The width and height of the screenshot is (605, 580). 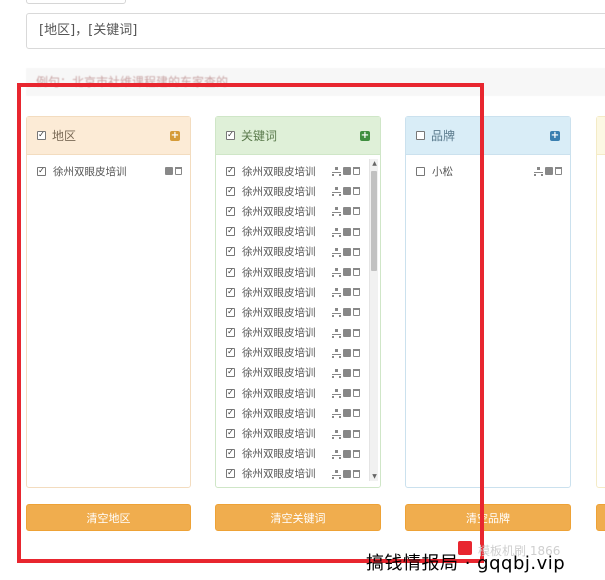 What do you see at coordinates (600, 517) in the screenshot?
I see `fourth-panel-button-edge` at bounding box center [600, 517].